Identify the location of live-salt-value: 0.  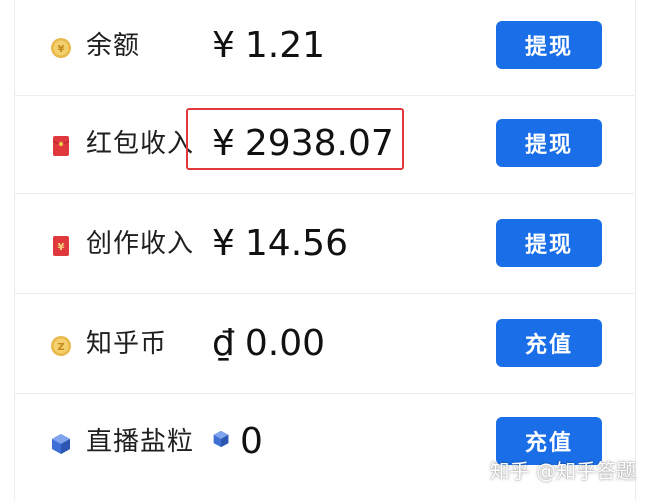
(251, 441).